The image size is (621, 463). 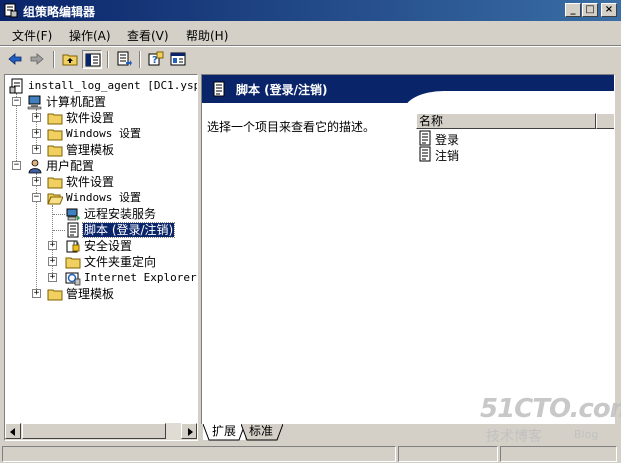 I want to click on tab-label: 扩展, so click(x=224, y=431).